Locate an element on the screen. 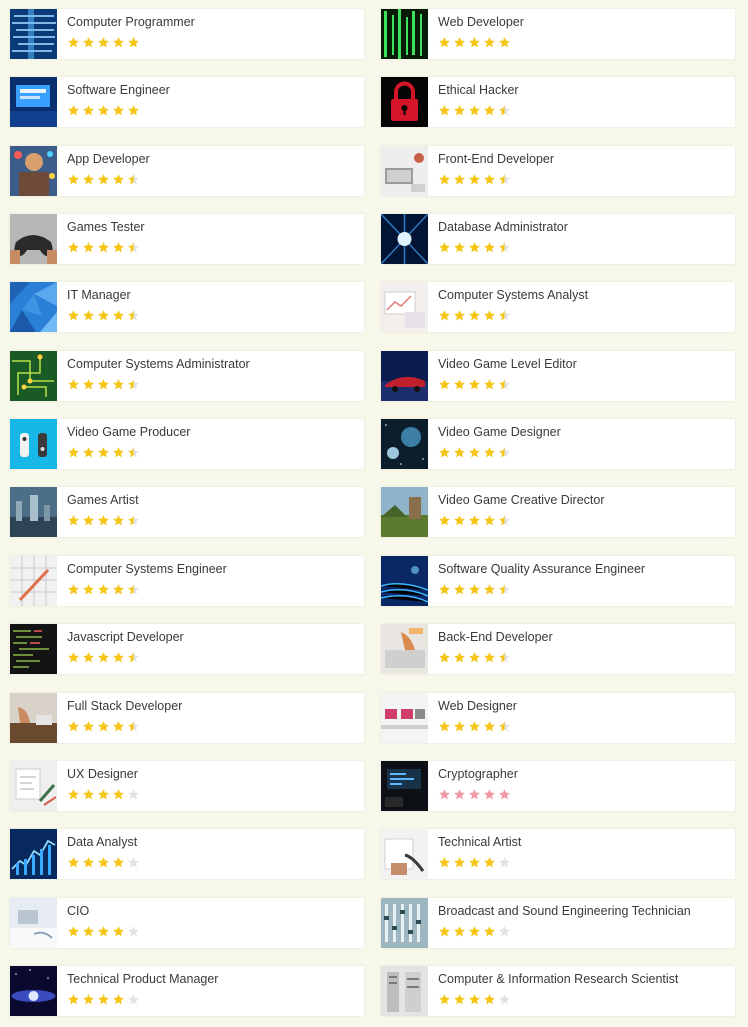 The image size is (748, 1027). career-card: Back-End Developer is located at coordinates (558, 649).